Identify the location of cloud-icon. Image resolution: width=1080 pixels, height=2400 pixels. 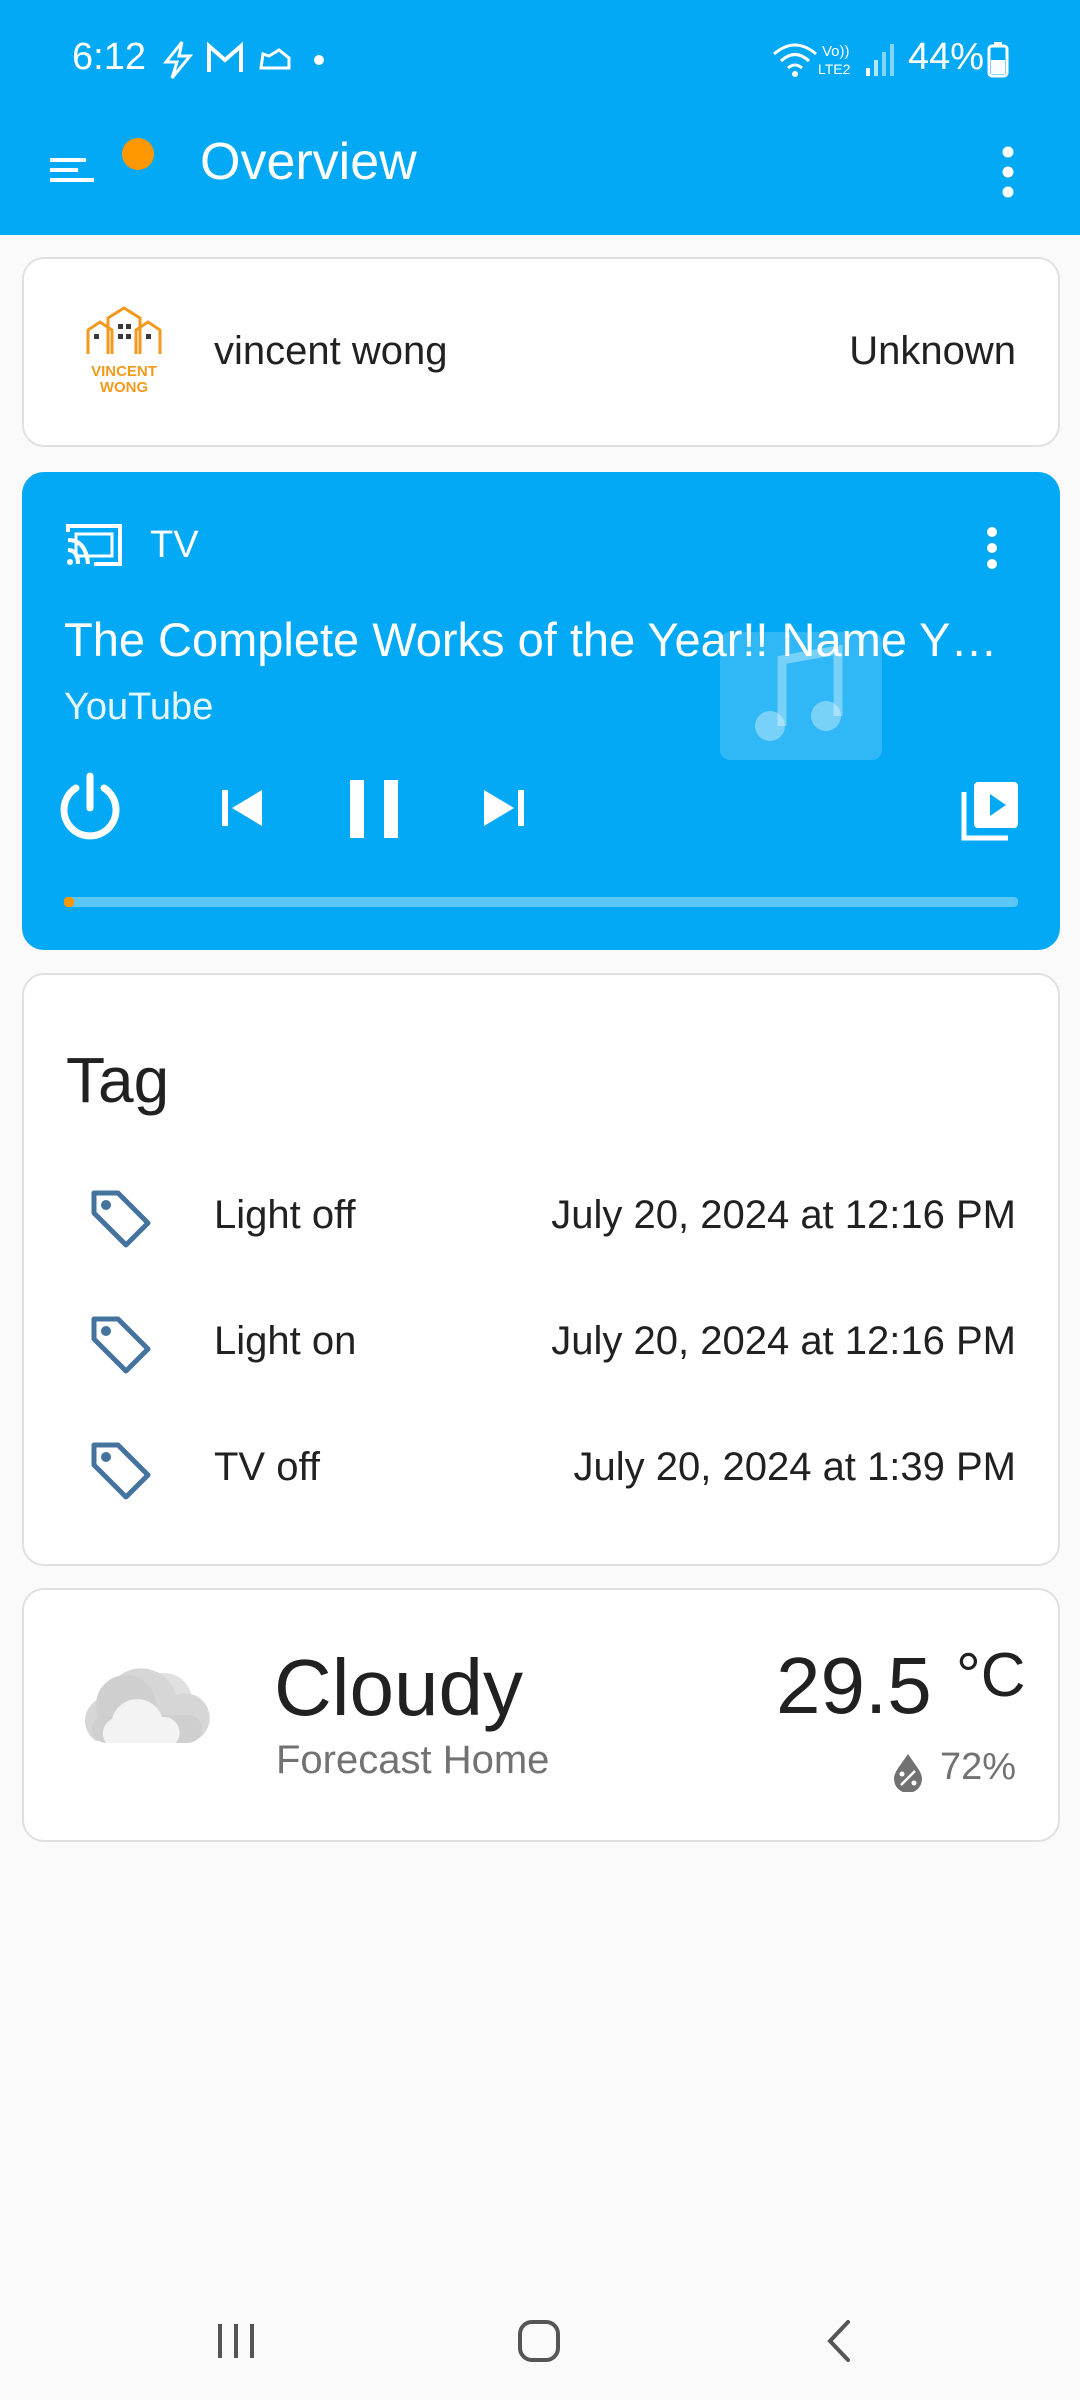
(275, 59).